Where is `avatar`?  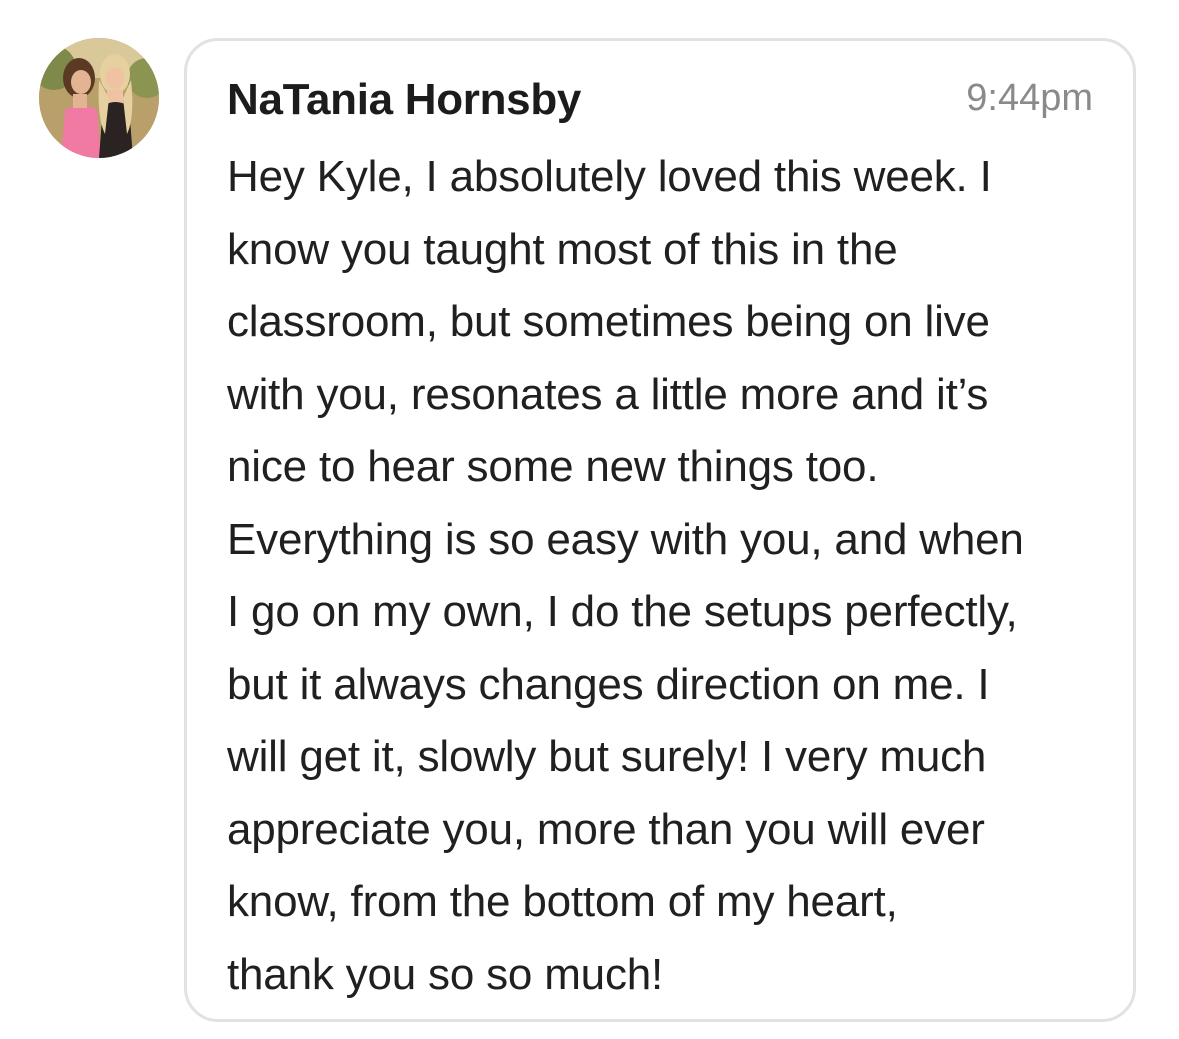 avatar is located at coordinates (99, 98).